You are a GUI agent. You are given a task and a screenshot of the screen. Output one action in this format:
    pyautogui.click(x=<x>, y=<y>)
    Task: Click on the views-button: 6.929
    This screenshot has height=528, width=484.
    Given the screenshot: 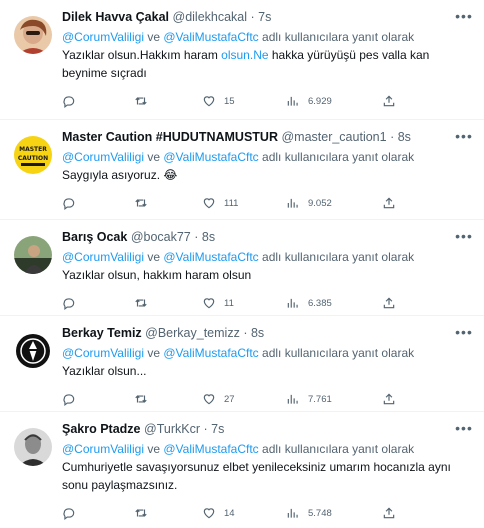 What is the action you would take?
    pyautogui.click(x=334, y=101)
    